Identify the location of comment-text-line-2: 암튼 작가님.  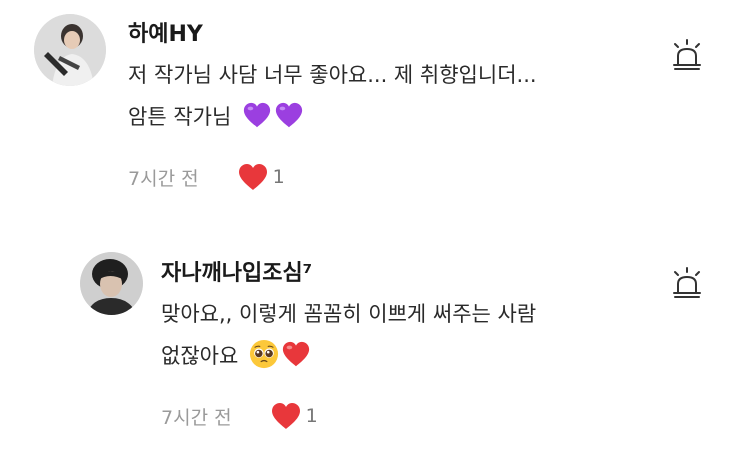
(332, 117).